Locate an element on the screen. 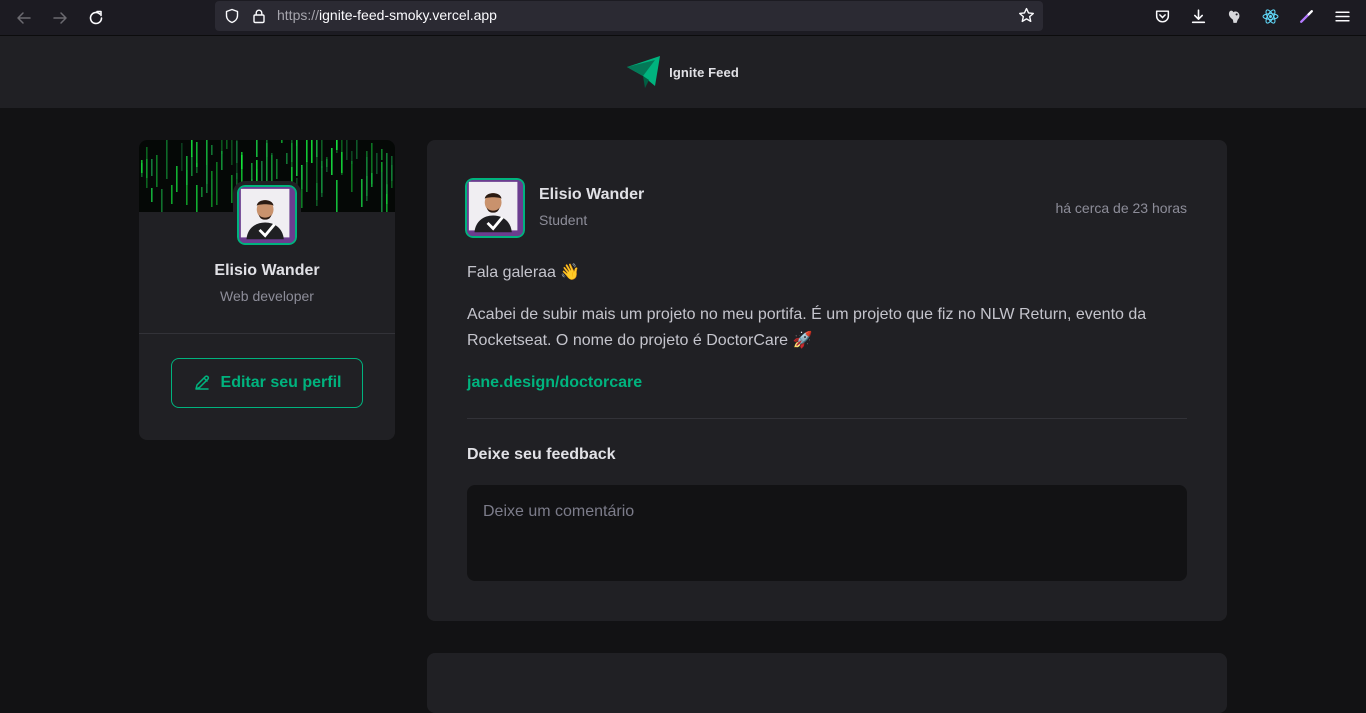 This screenshot has height=713, width=1366. ignite-logo-icon is located at coordinates (644, 72).